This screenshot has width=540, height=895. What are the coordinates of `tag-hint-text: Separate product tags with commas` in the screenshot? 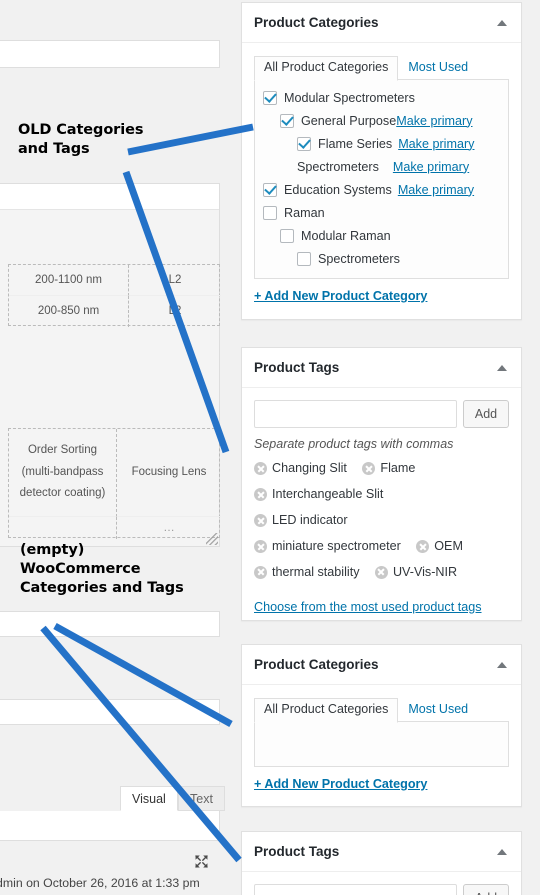 It's located at (354, 444).